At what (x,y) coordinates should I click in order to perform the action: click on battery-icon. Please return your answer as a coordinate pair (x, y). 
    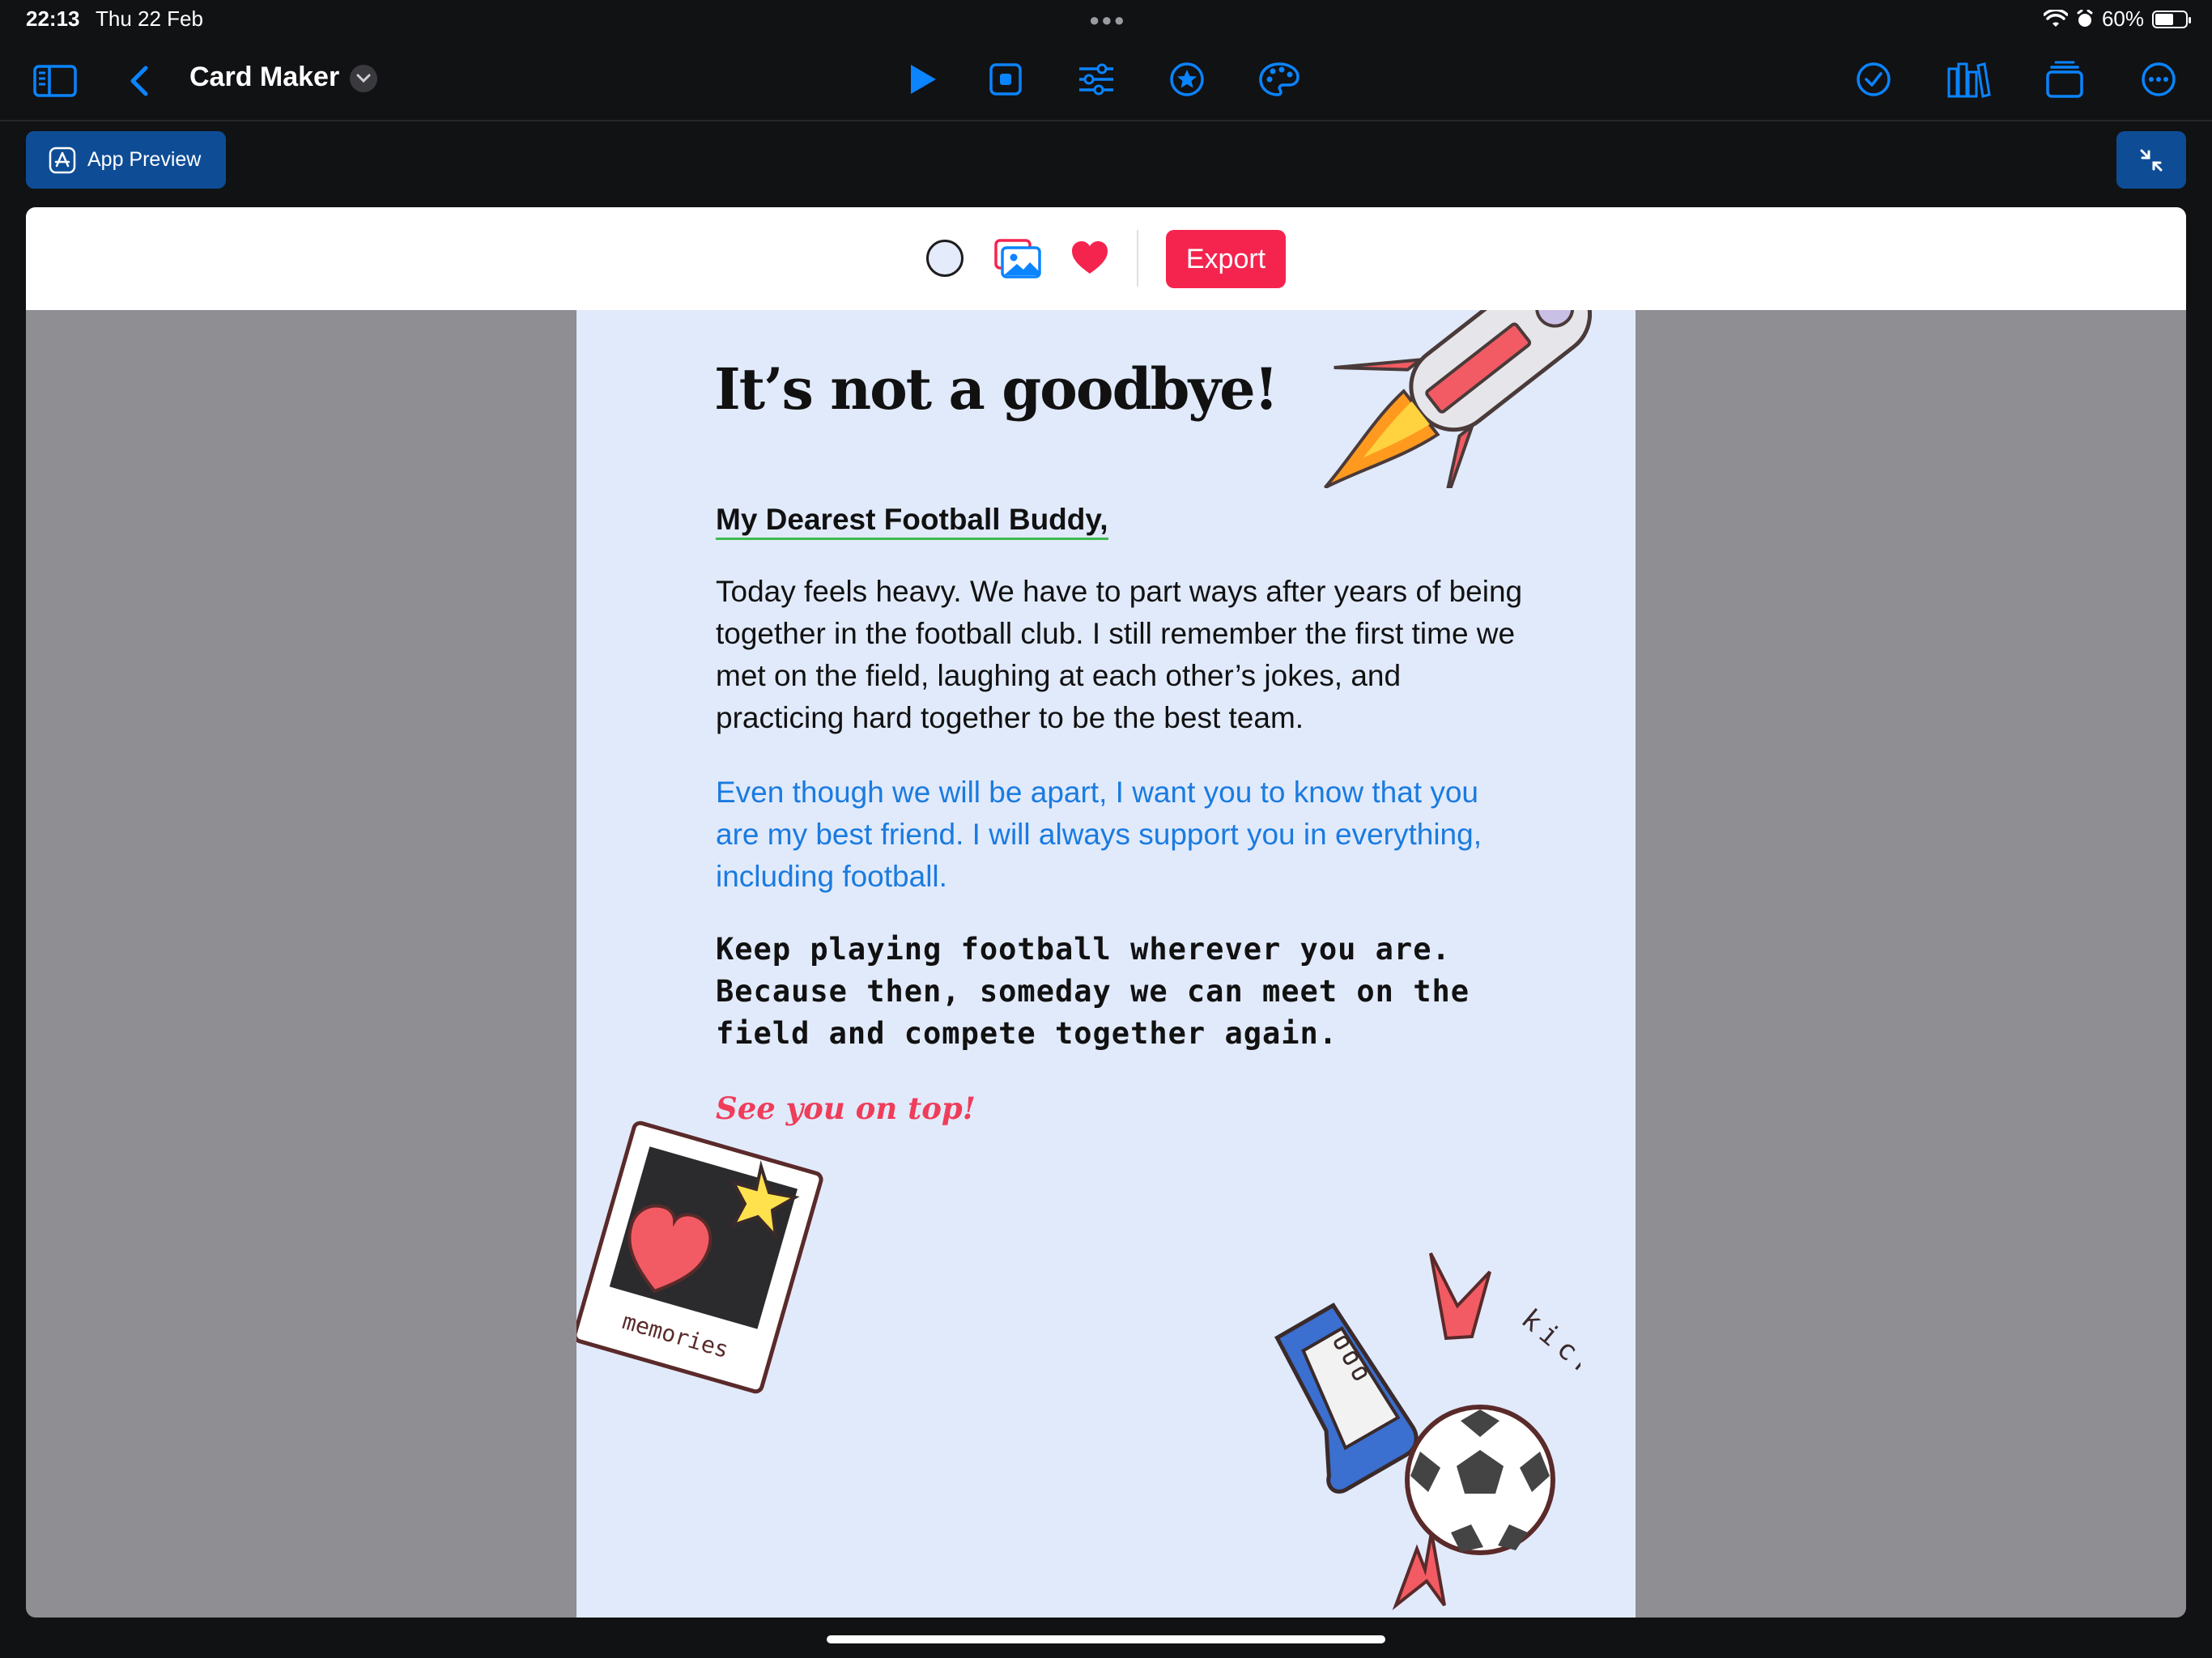
    Looking at the image, I should click on (2171, 19).